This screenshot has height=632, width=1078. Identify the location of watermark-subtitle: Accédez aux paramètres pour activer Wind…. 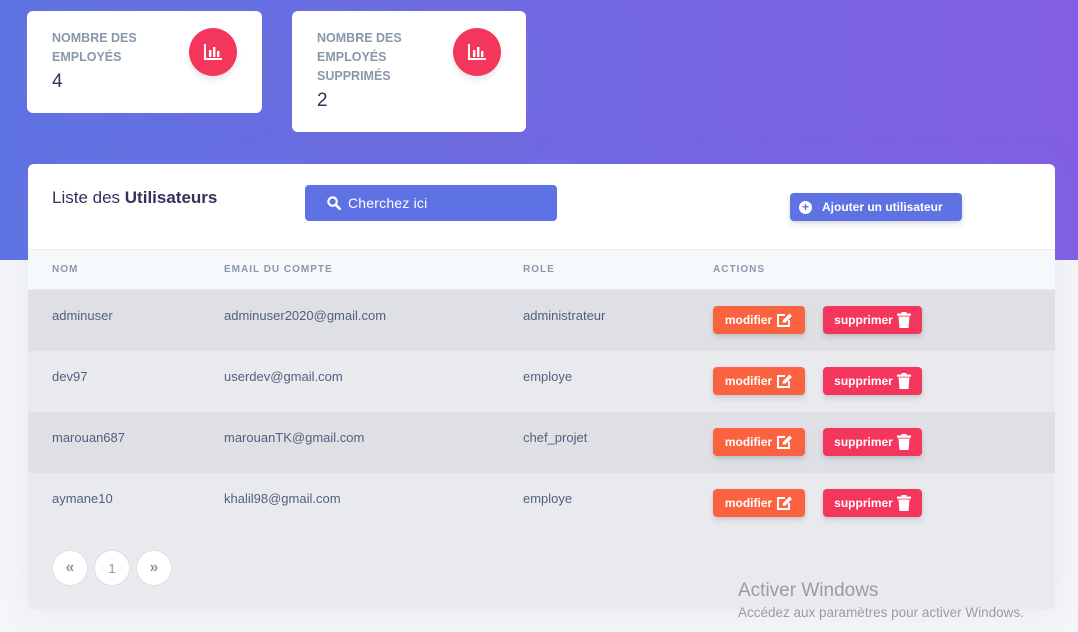
(881, 612).